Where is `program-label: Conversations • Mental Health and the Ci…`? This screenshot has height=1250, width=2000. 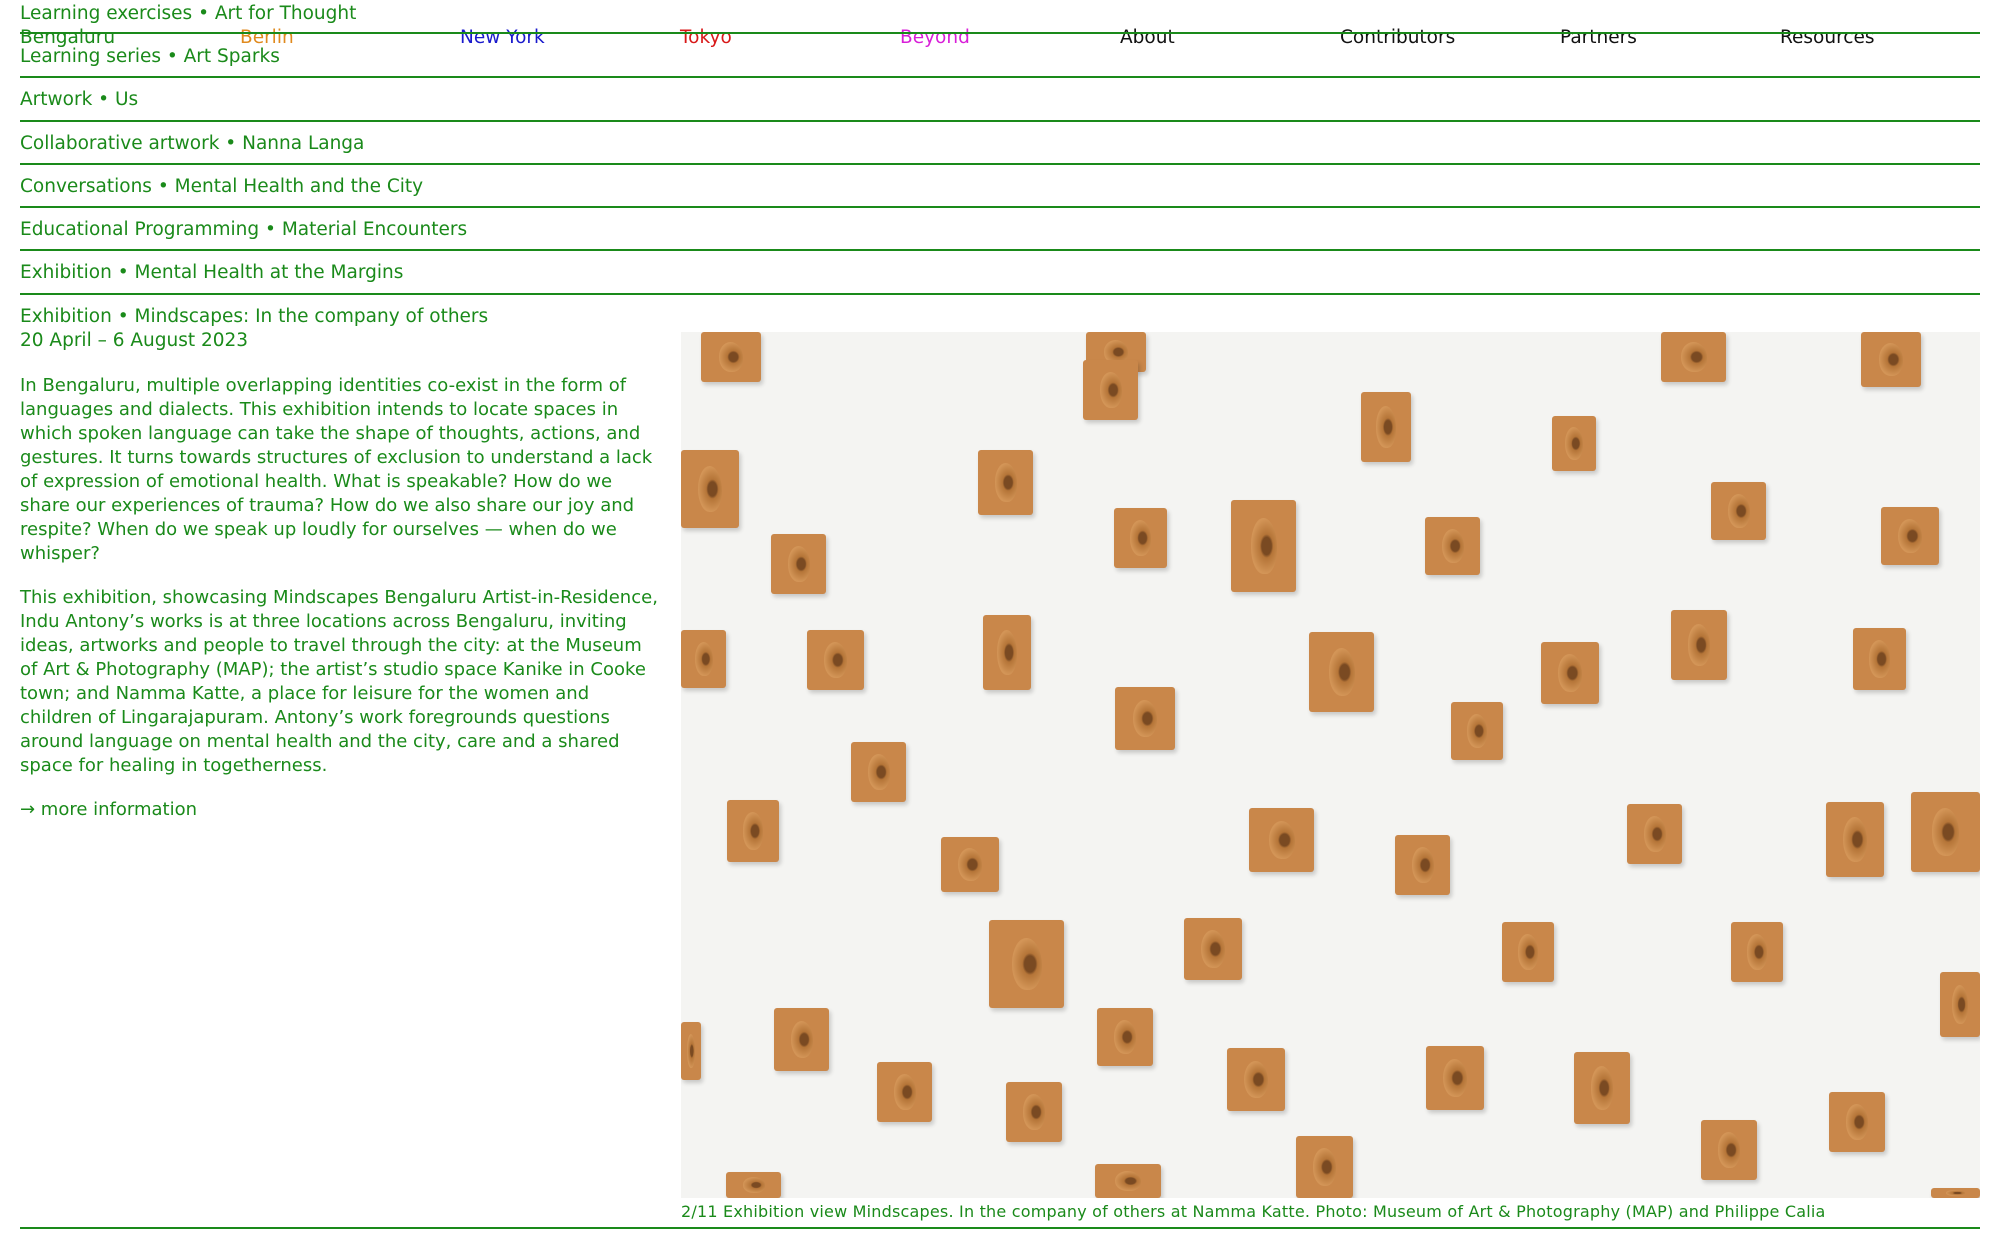
program-label: Conversations • Mental Health and the Ci… is located at coordinates (222, 186).